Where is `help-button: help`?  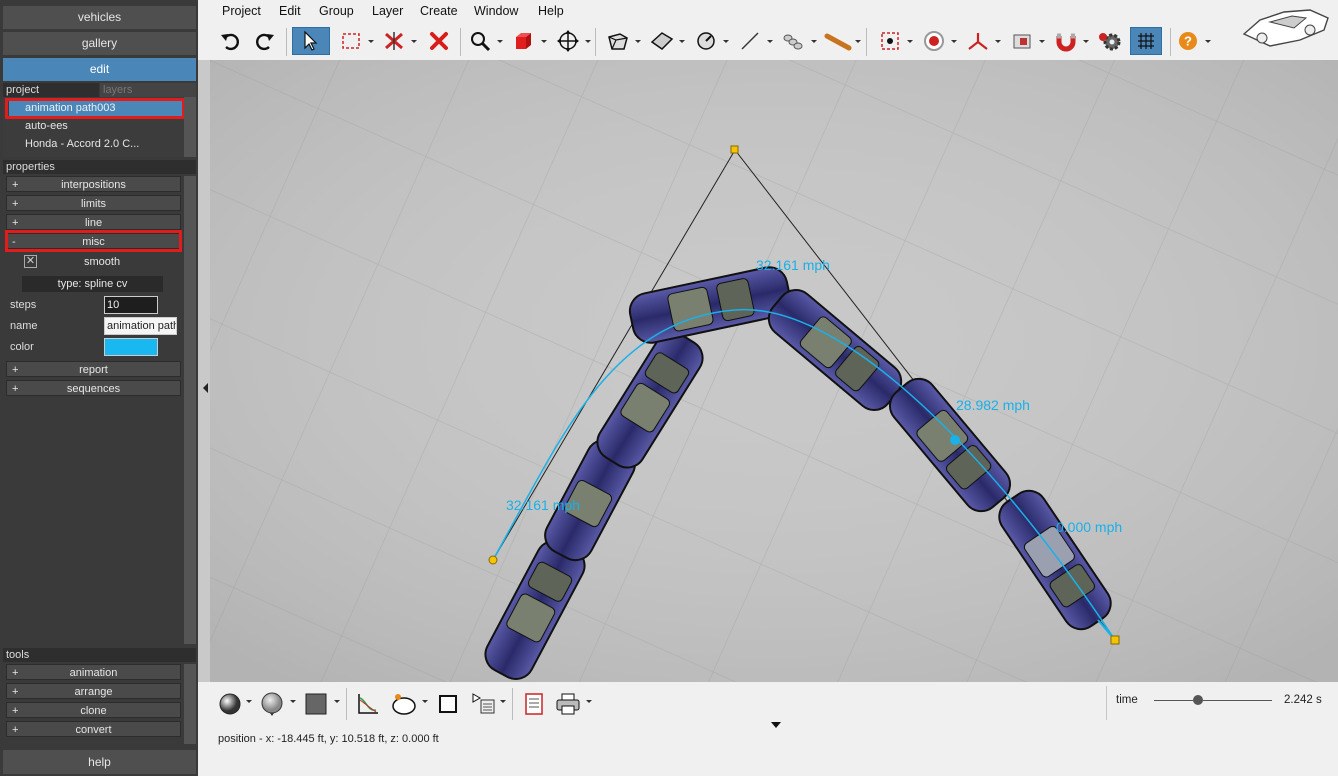 help-button: help is located at coordinates (99, 762).